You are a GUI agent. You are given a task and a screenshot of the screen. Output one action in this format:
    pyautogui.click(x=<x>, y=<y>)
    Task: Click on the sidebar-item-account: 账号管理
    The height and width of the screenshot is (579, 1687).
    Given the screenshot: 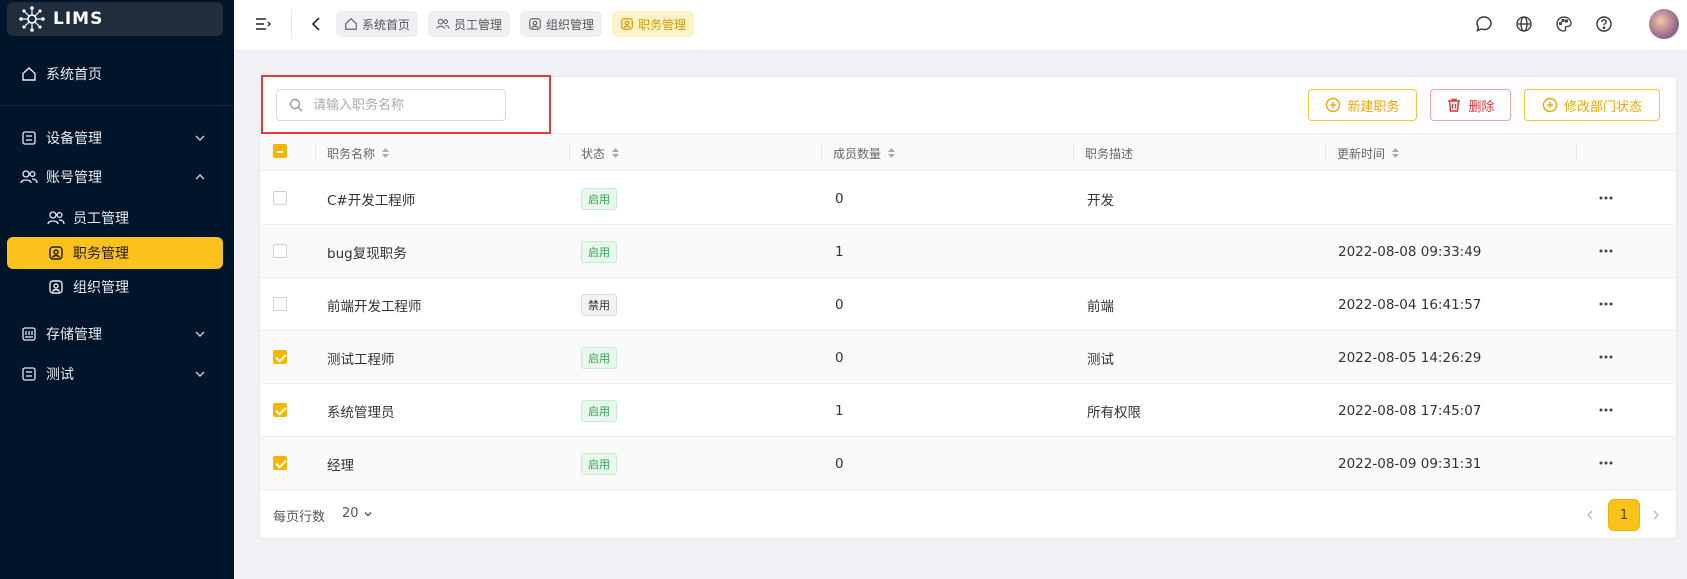 What is the action you would take?
    pyautogui.click(x=115, y=177)
    